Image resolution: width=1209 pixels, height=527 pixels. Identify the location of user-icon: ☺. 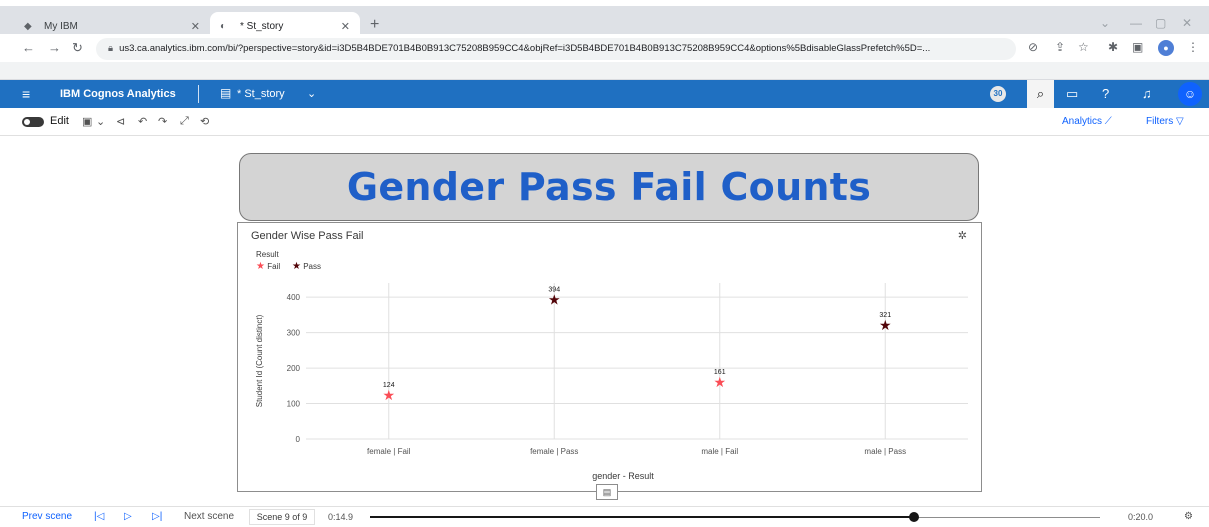
(1190, 94).